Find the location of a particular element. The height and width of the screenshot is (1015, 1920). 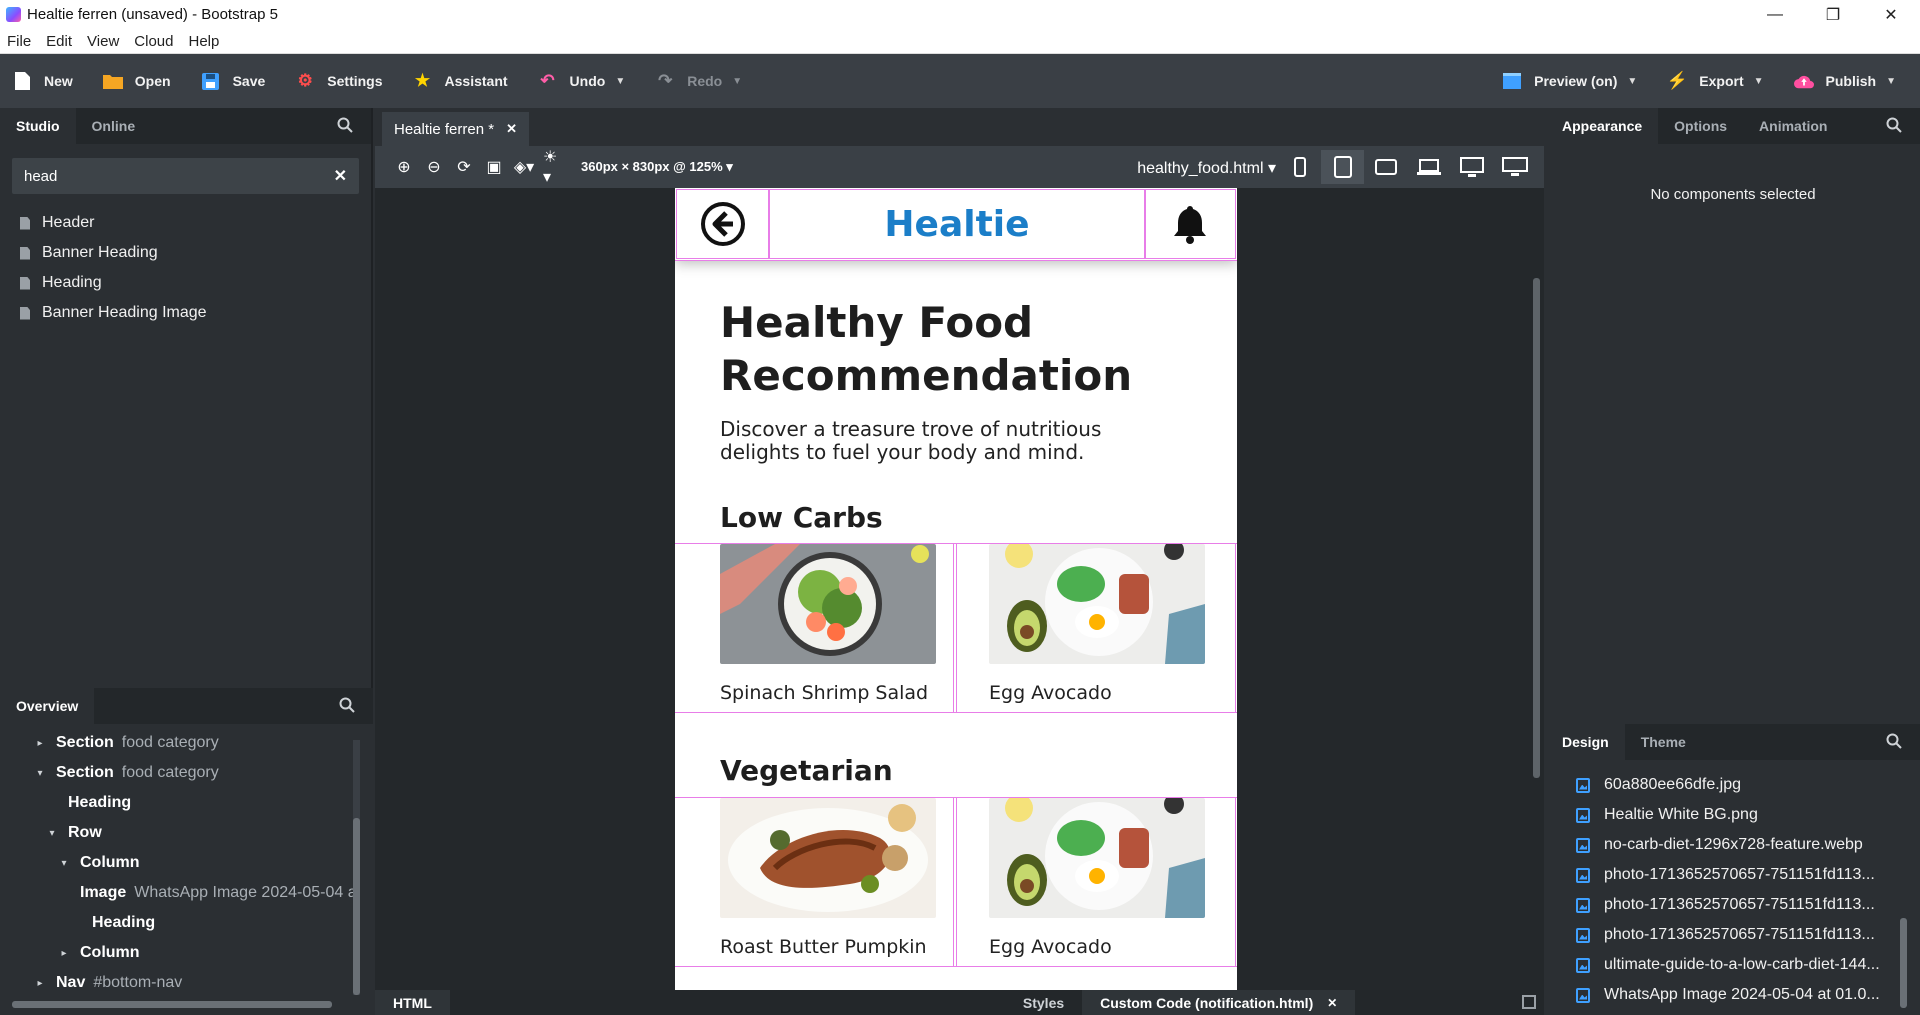

tab-options: Options is located at coordinates (1700, 126).